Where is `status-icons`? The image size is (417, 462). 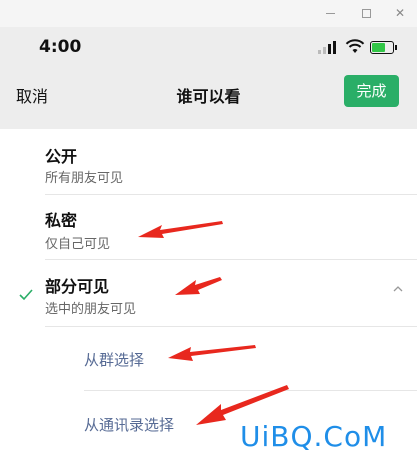 status-icons is located at coordinates (358, 48).